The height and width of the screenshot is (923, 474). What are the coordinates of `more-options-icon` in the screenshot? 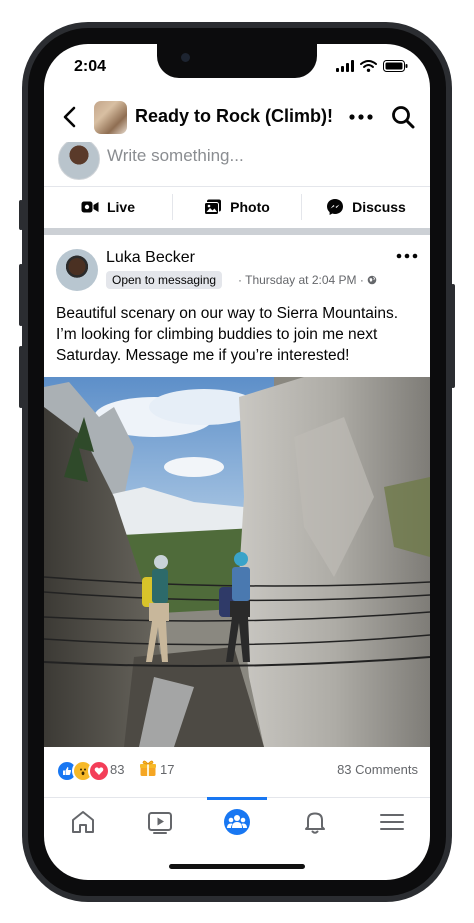 It's located at (361, 117).